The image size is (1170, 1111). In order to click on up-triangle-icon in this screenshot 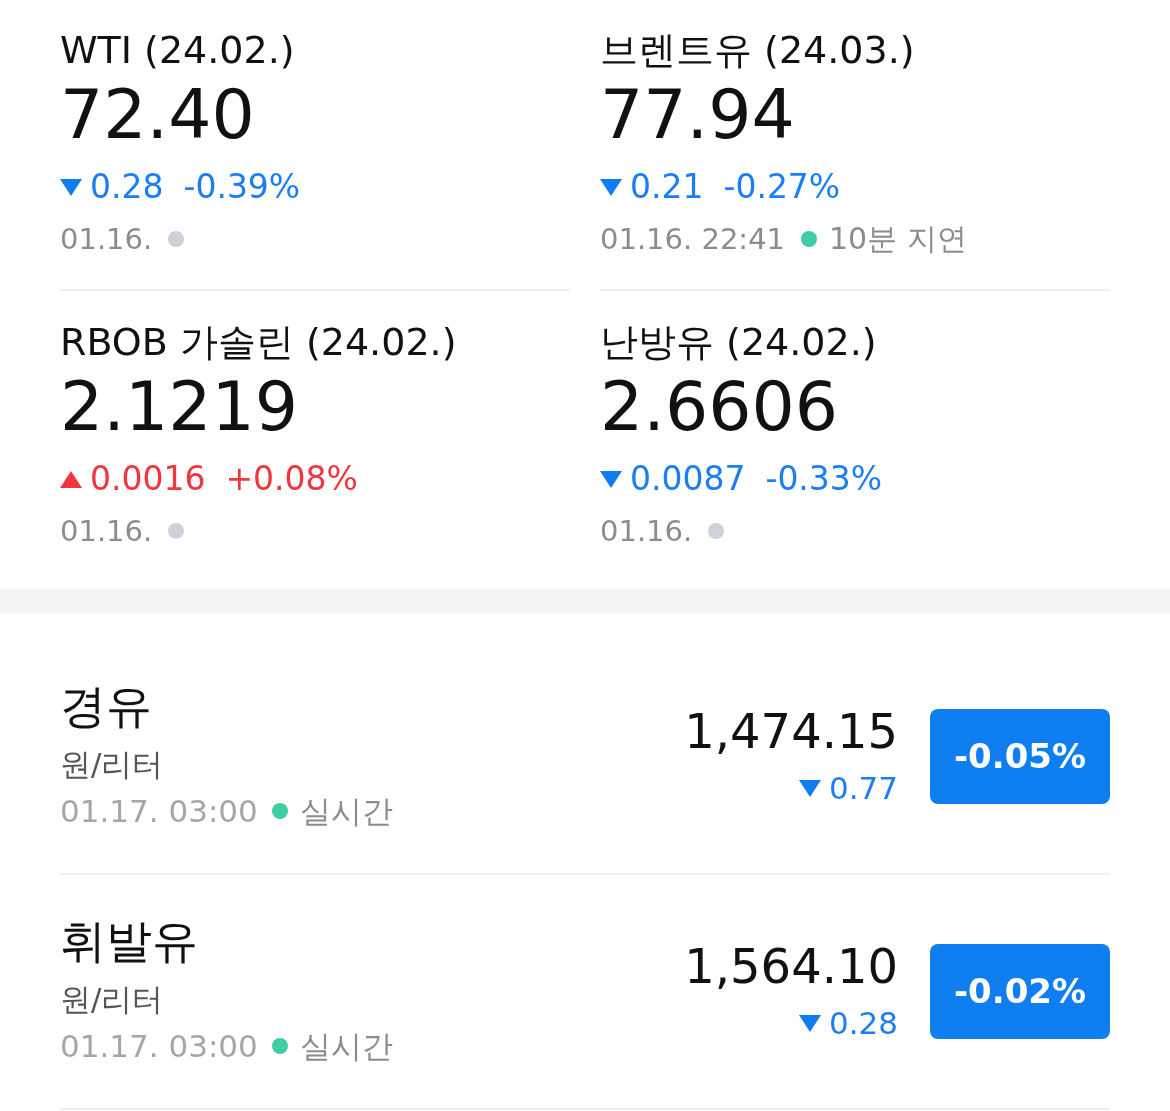, I will do `click(71, 479)`.